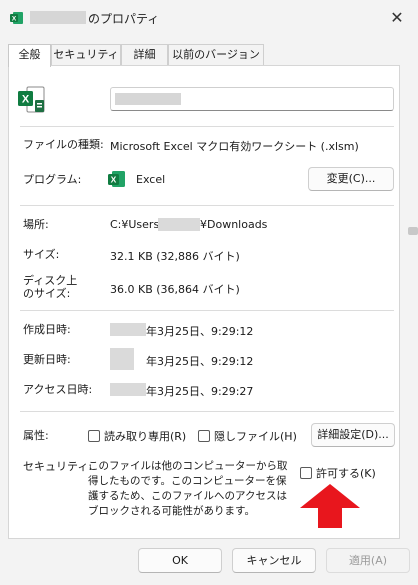 The width and height of the screenshot is (418, 585). I want to click on location-label: 場所:, so click(36, 224).